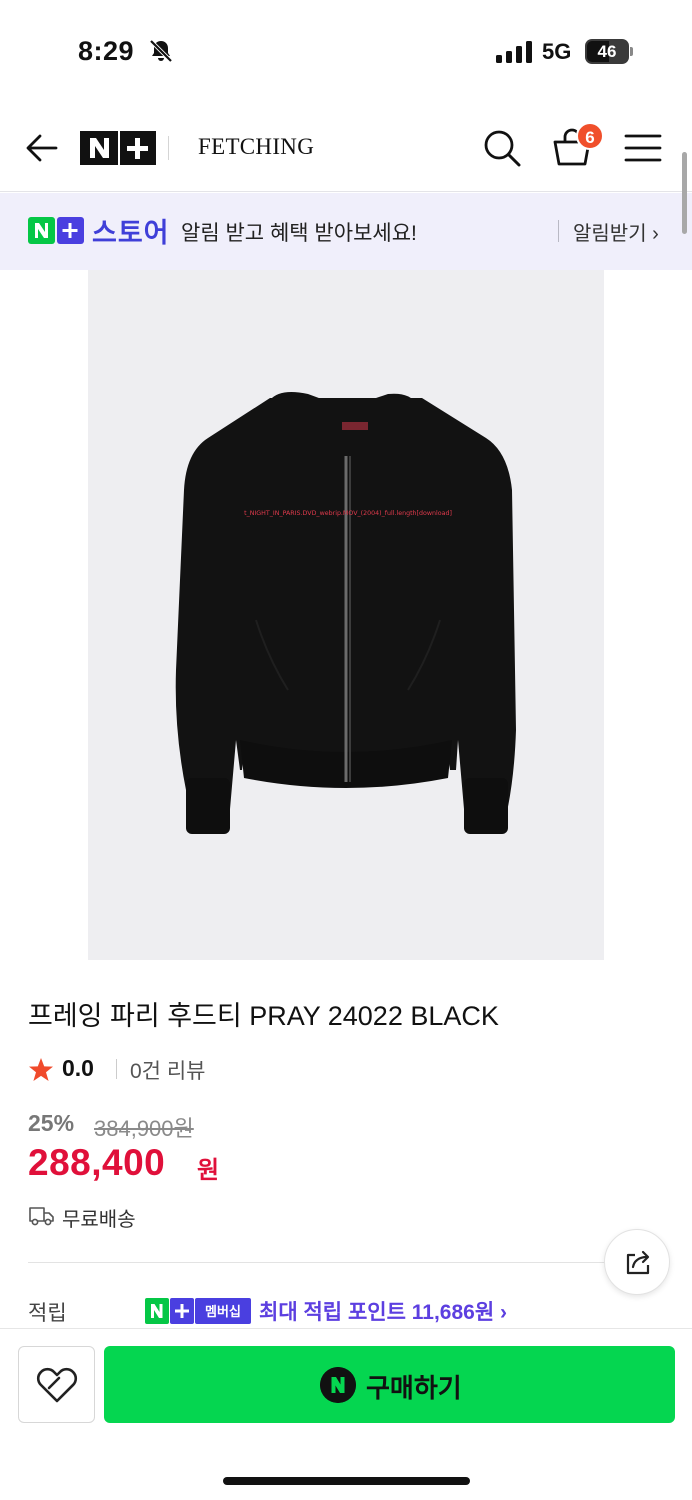  I want to click on bottom-action-bar: 구매하기, so click(346, 1414).